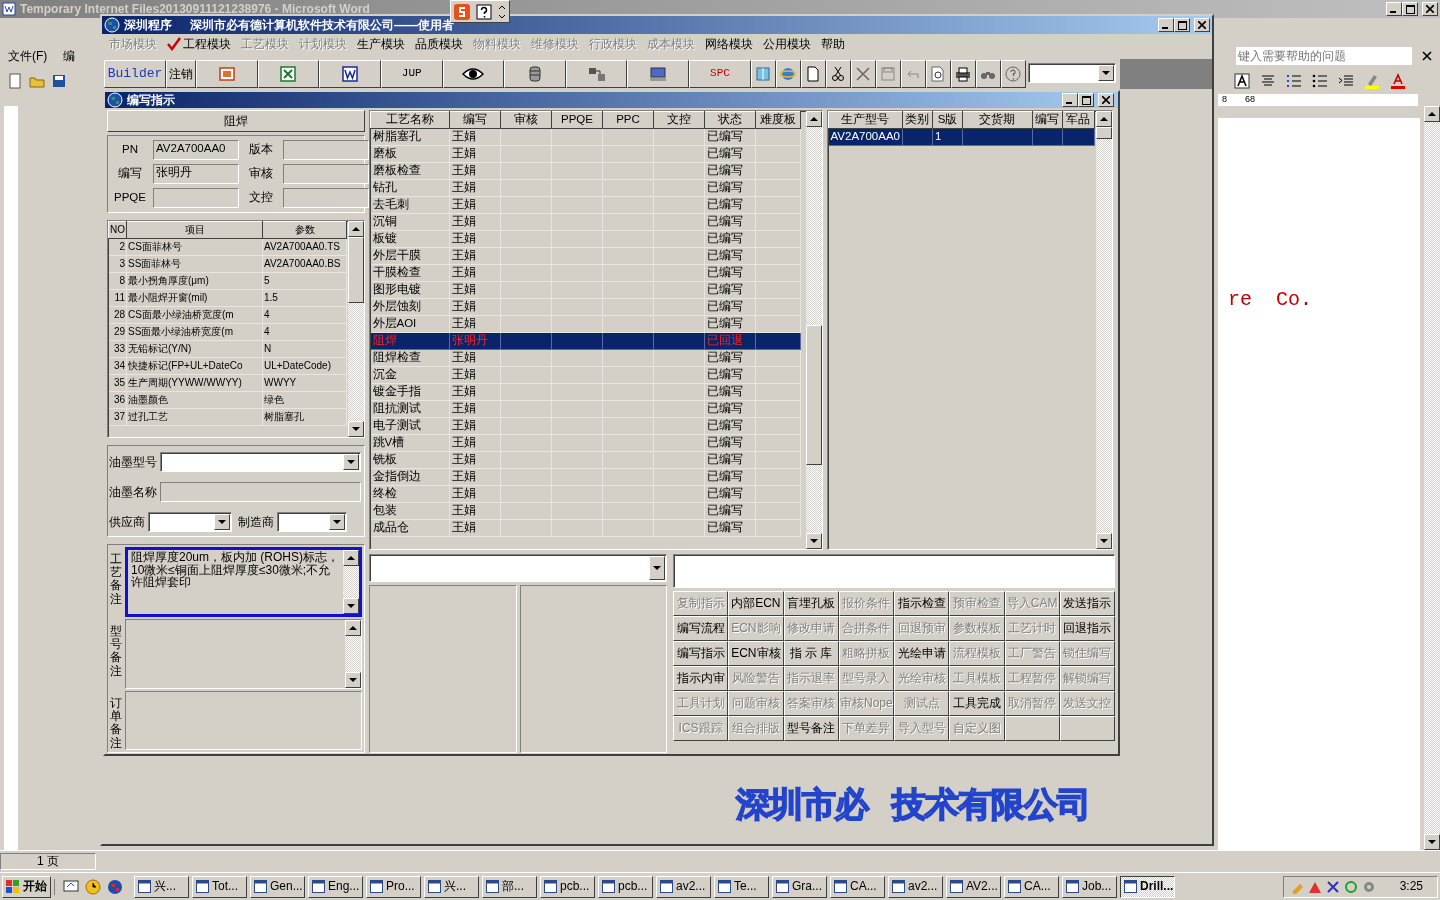 The width and height of the screenshot is (1440, 900). I want to click on table-row: 阻焊检查 王娟 已编写, so click(585, 358).